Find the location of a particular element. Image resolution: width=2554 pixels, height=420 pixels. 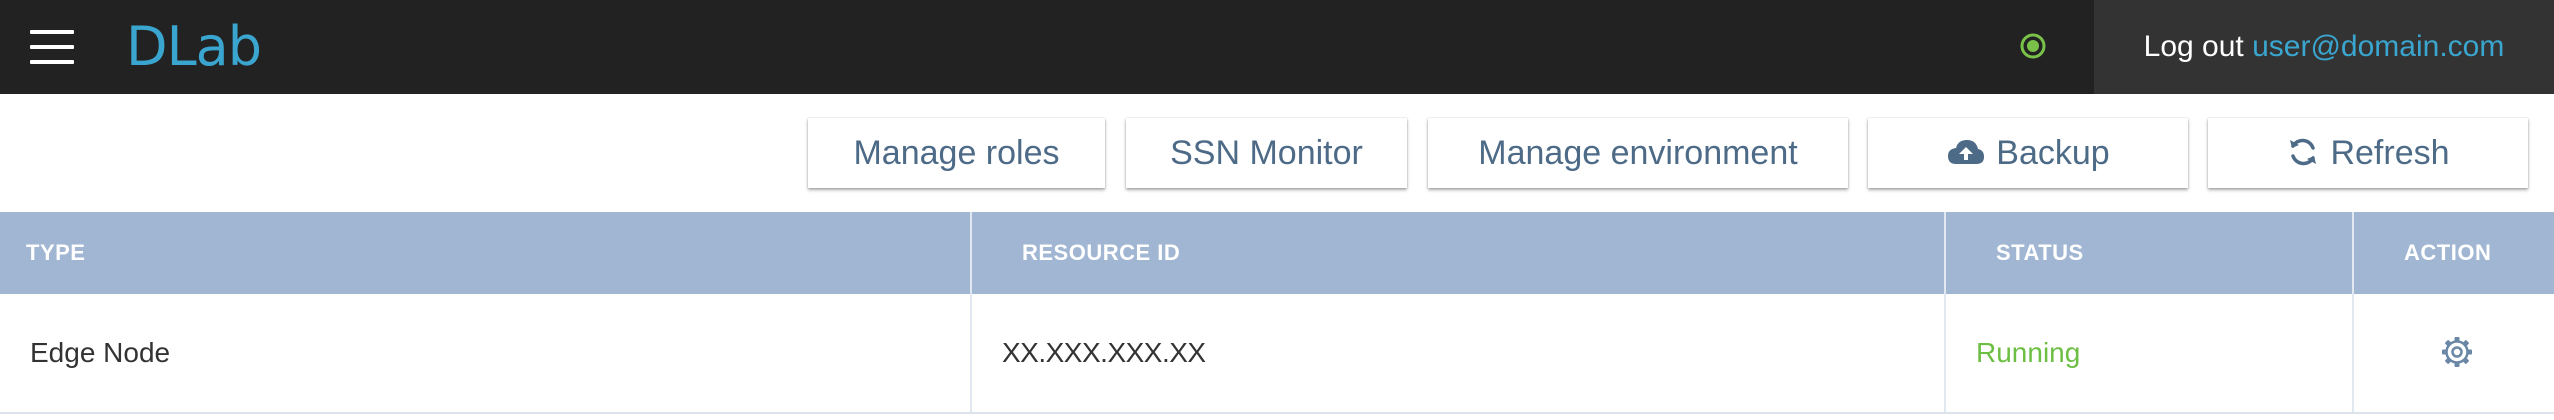

manage-environment-label: Manage environment is located at coordinates (1638, 153).